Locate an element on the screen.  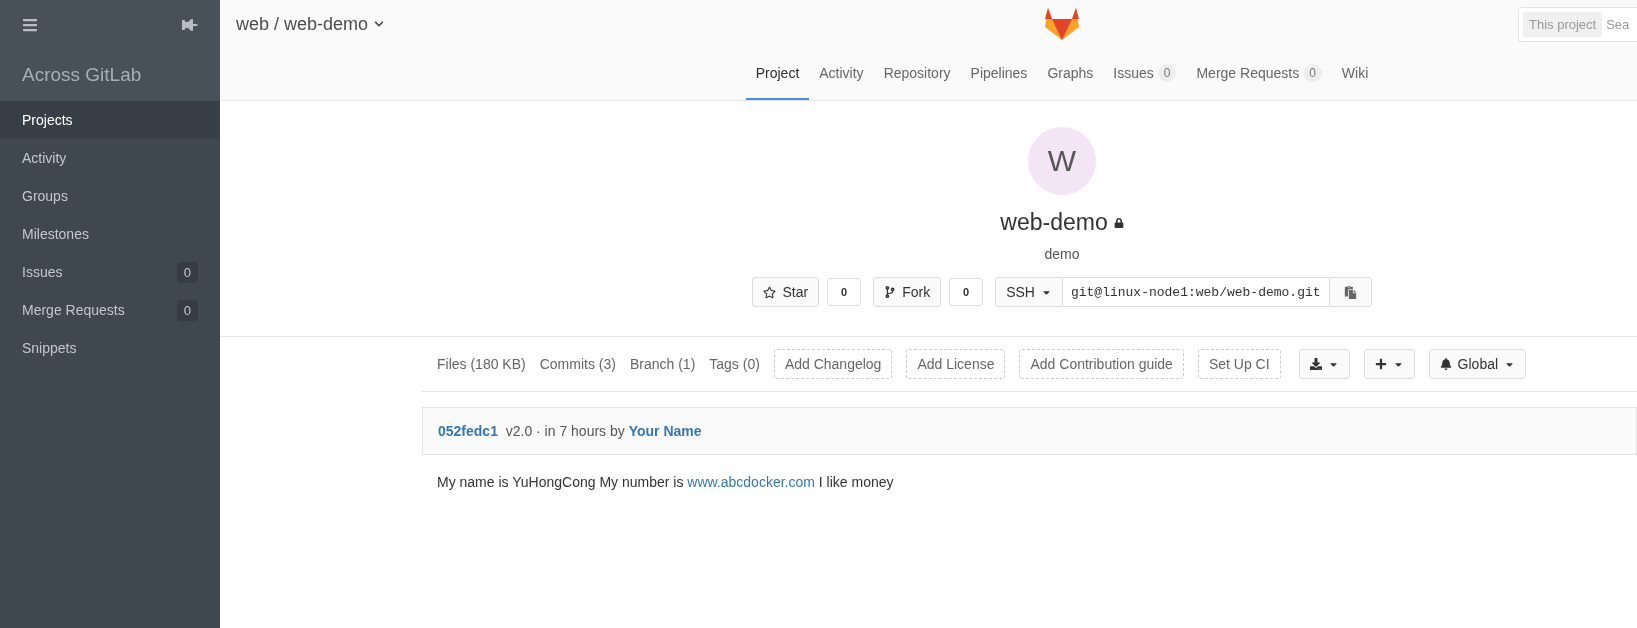
sidebar-item-label: Activity is located at coordinates (44, 158).